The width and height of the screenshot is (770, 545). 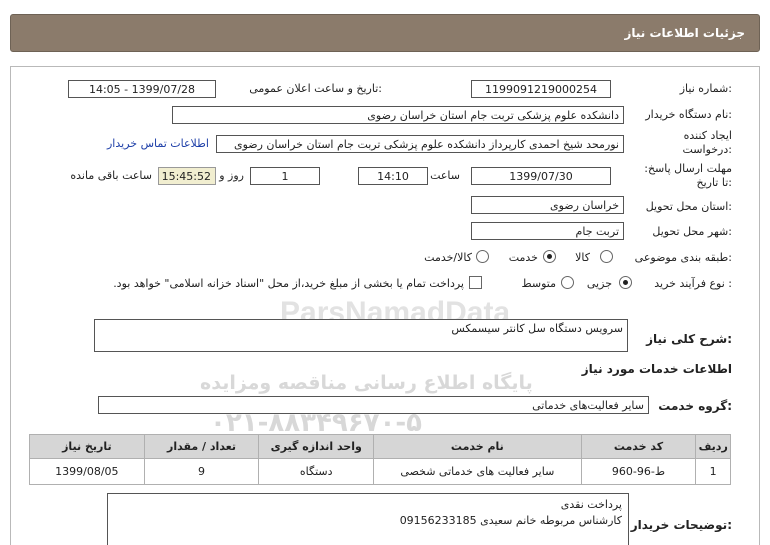 What do you see at coordinates (285, 176) in the screenshot?
I see `days-remaining-field: 1` at bounding box center [285, 176].